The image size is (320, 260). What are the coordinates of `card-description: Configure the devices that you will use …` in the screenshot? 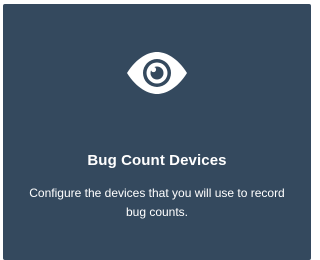 It's located at (157, 202).